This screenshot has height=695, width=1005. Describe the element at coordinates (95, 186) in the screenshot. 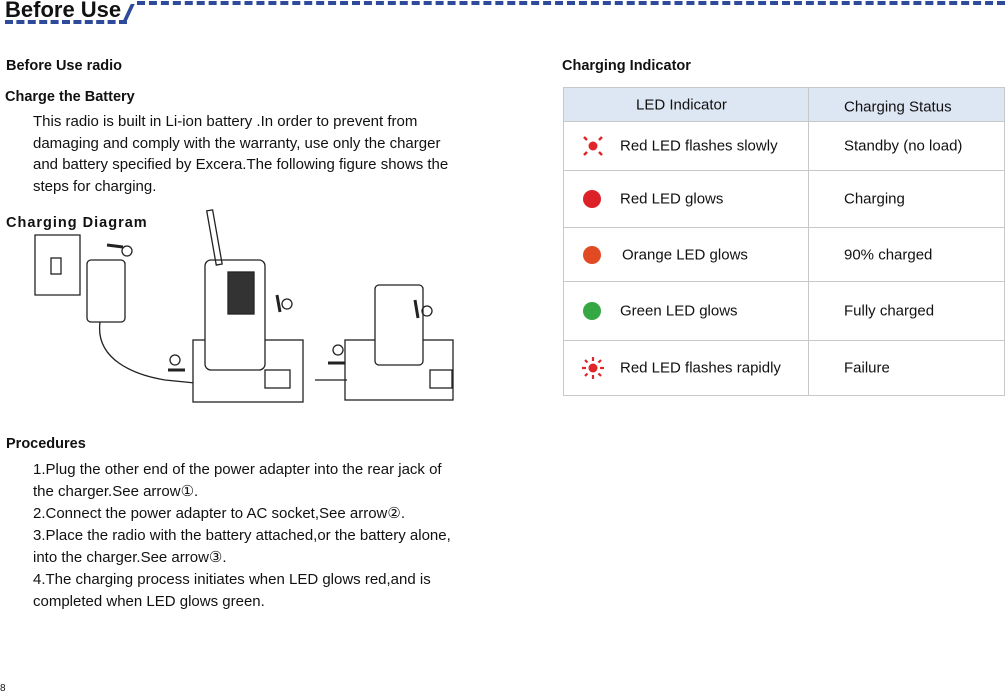

I see `intro-line: steps for charging.` at that location.